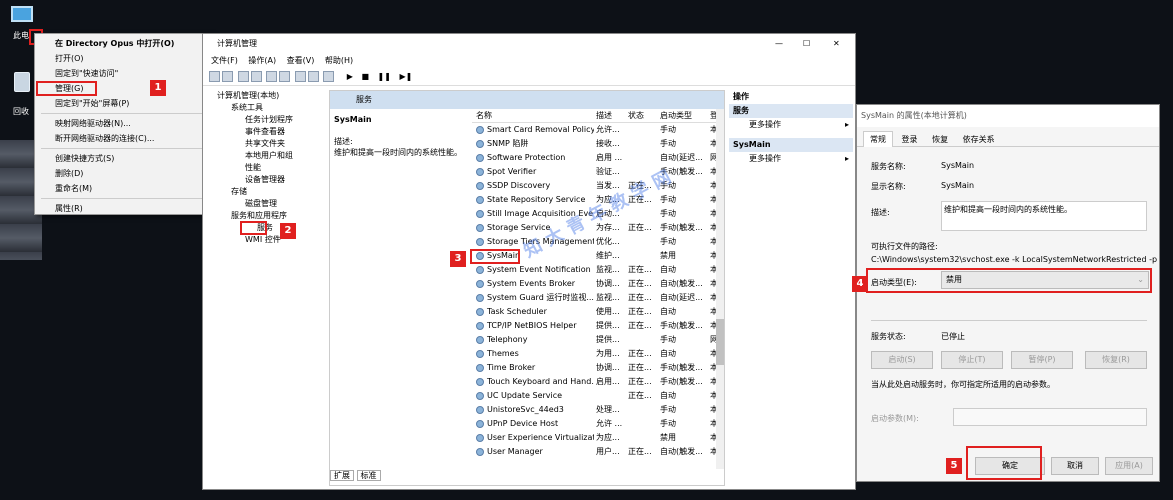 The image size is (1173, 500). I want to click on service-row: Storage Tiers Management 优化... 手动本, so click(598, 242).